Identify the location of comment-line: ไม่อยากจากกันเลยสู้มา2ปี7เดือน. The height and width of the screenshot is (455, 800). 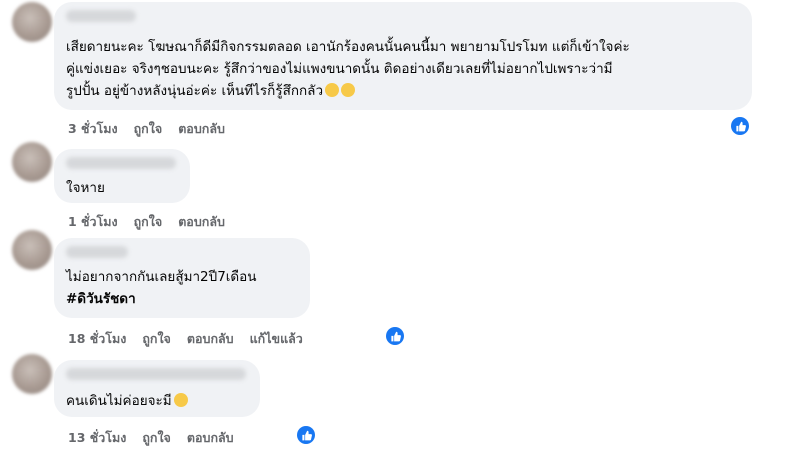
(161, 277).